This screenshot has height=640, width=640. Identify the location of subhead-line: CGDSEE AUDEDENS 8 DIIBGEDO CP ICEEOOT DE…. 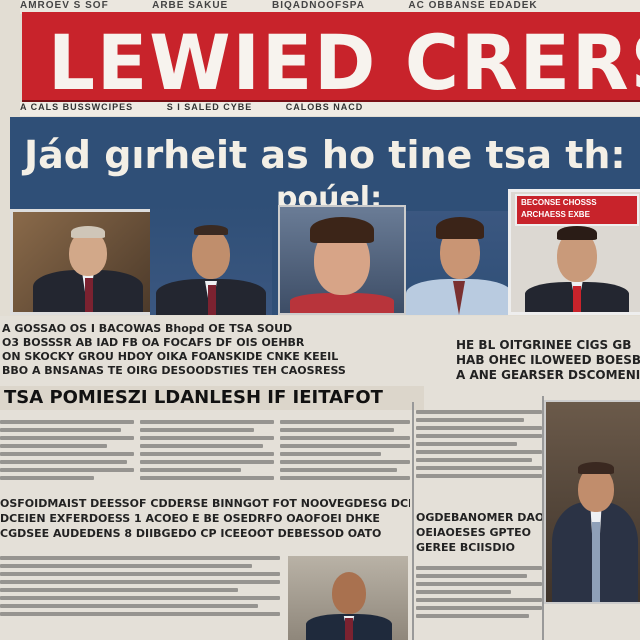
(191, 533).